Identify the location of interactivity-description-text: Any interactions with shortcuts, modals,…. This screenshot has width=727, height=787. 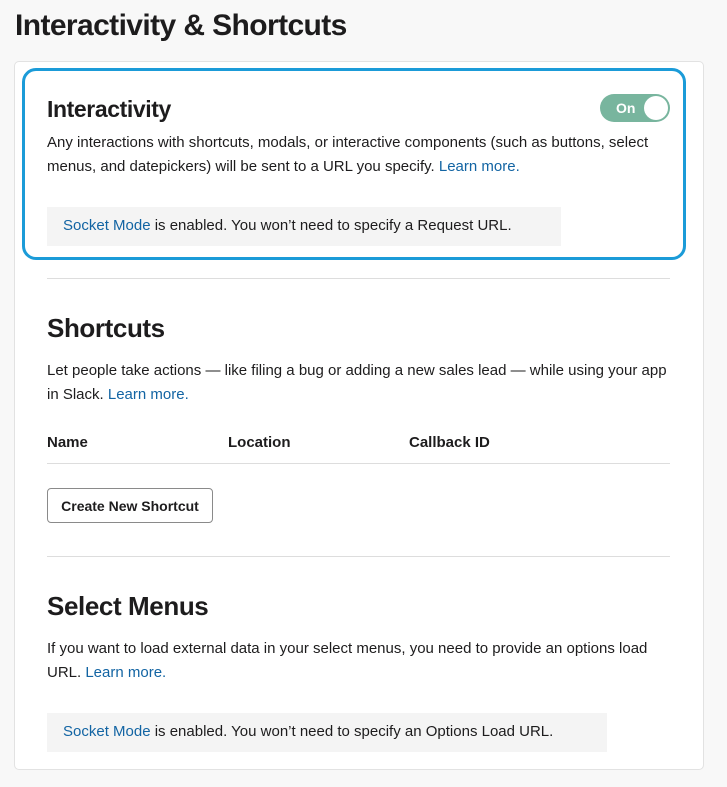
(348, 154).